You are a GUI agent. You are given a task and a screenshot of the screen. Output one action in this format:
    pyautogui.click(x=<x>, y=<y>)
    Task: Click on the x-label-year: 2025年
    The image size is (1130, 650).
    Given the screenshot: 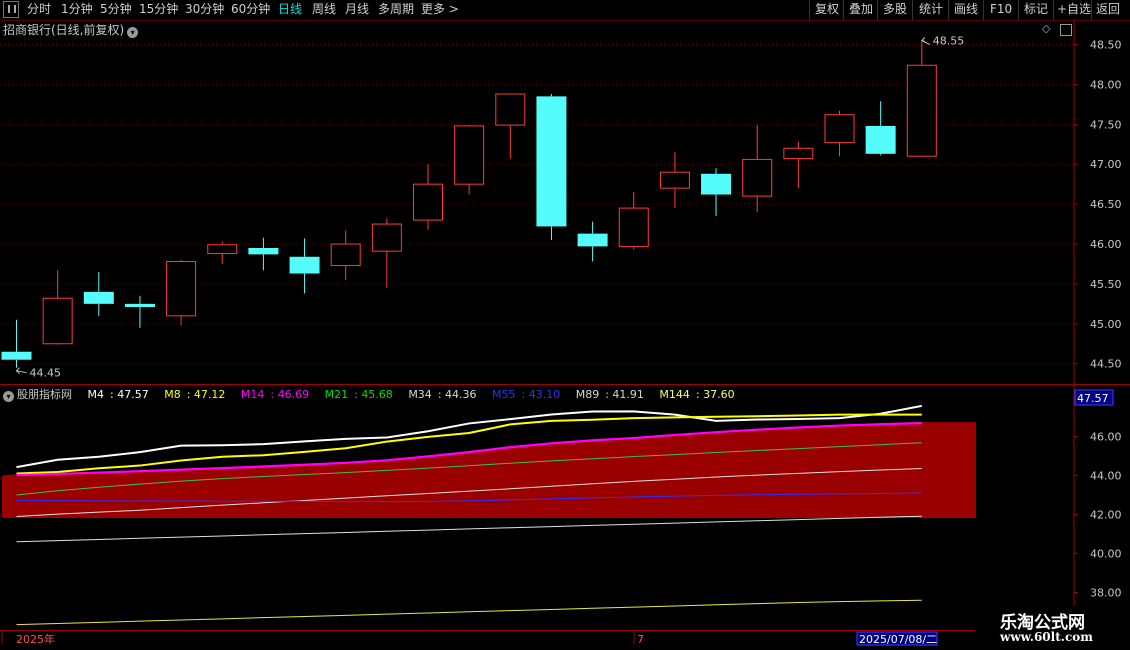 What is the action you would take?
    pyautogui.click(x=35, y=639)
    